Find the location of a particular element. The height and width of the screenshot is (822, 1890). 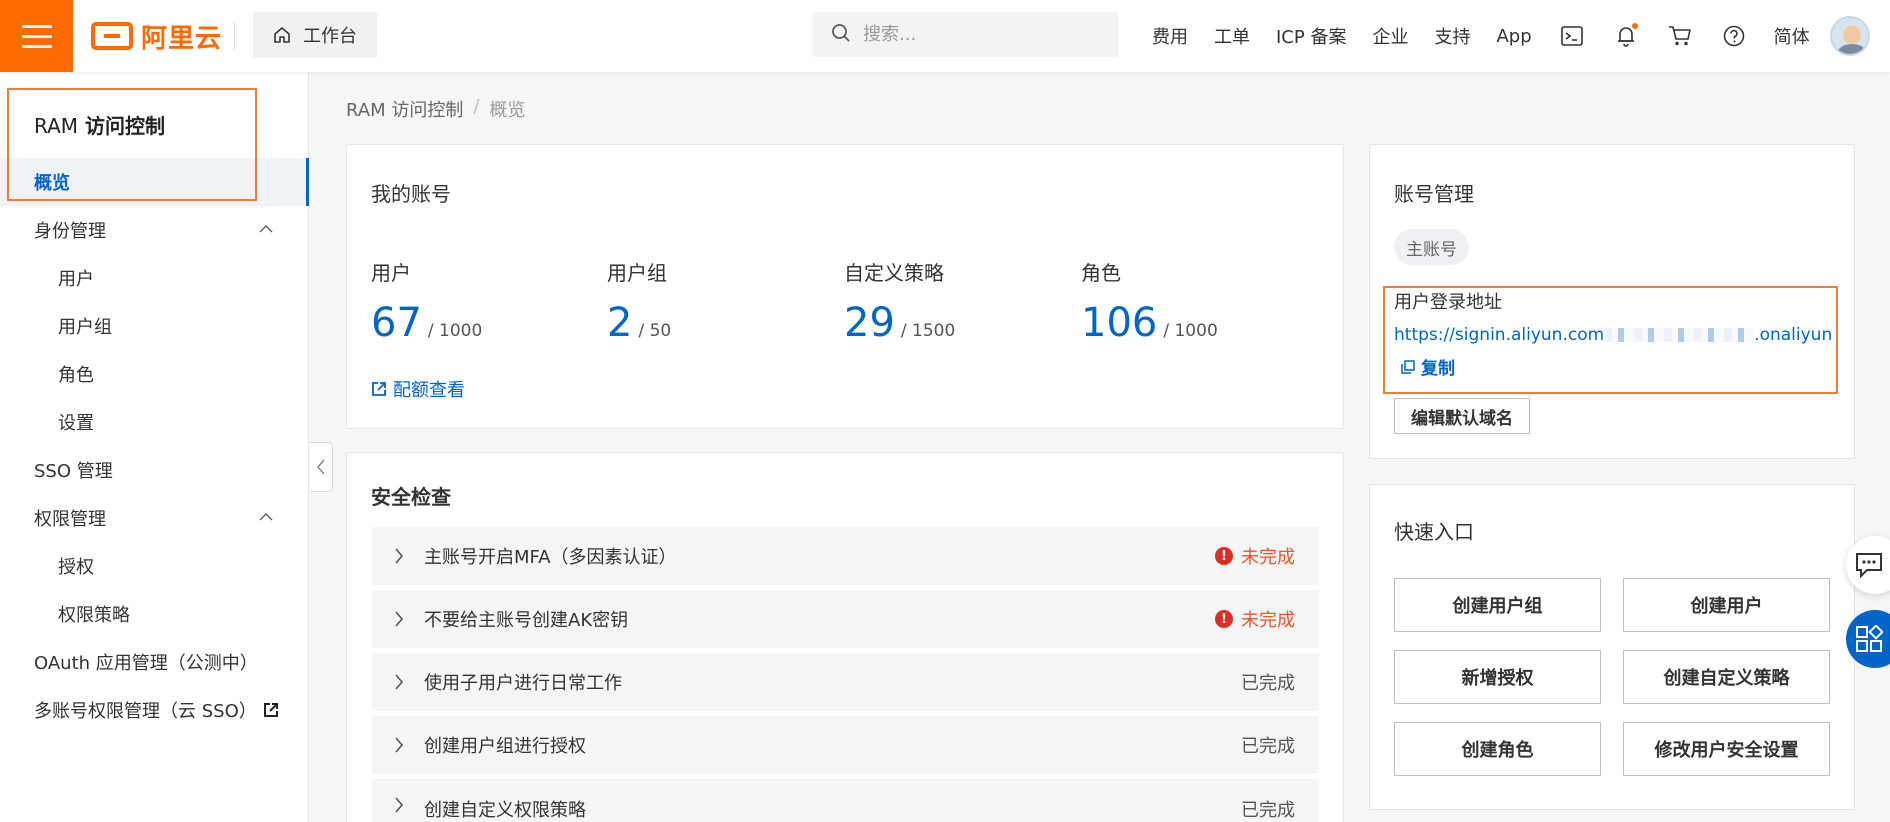

stat-value: 106 / 1000 is located at coordinates (1149, 323).